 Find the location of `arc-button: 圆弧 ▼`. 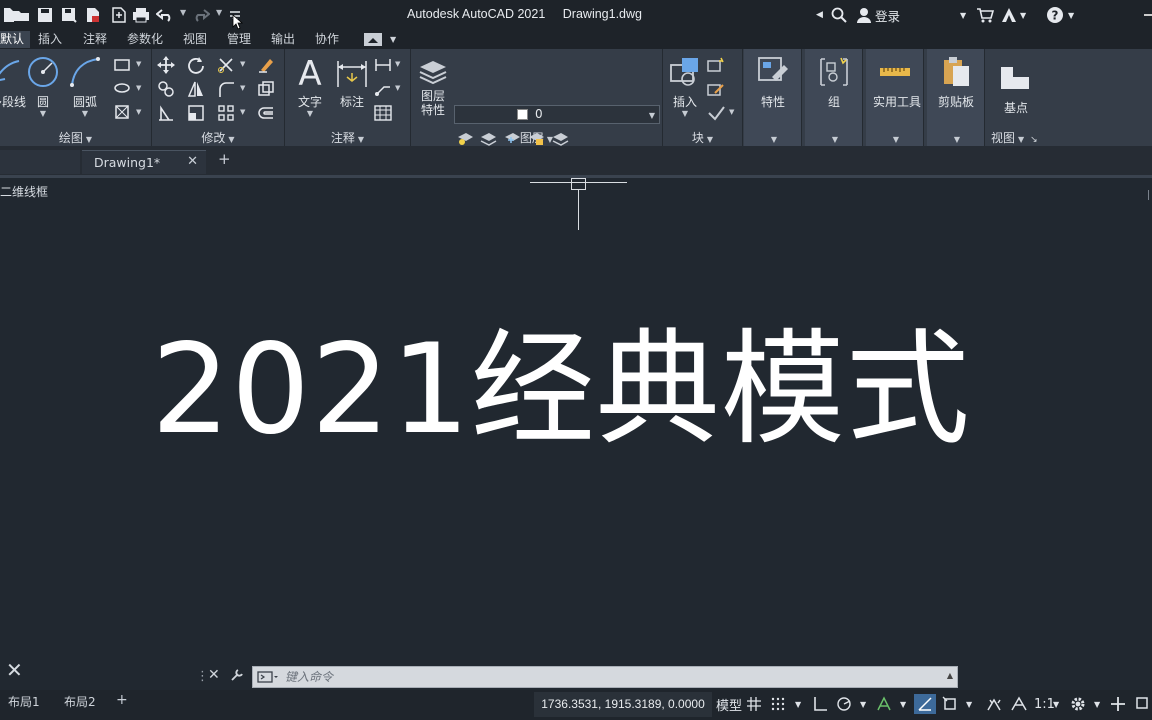

arc-button: 圆弧 ▼ is located at coordinates (85, 86).